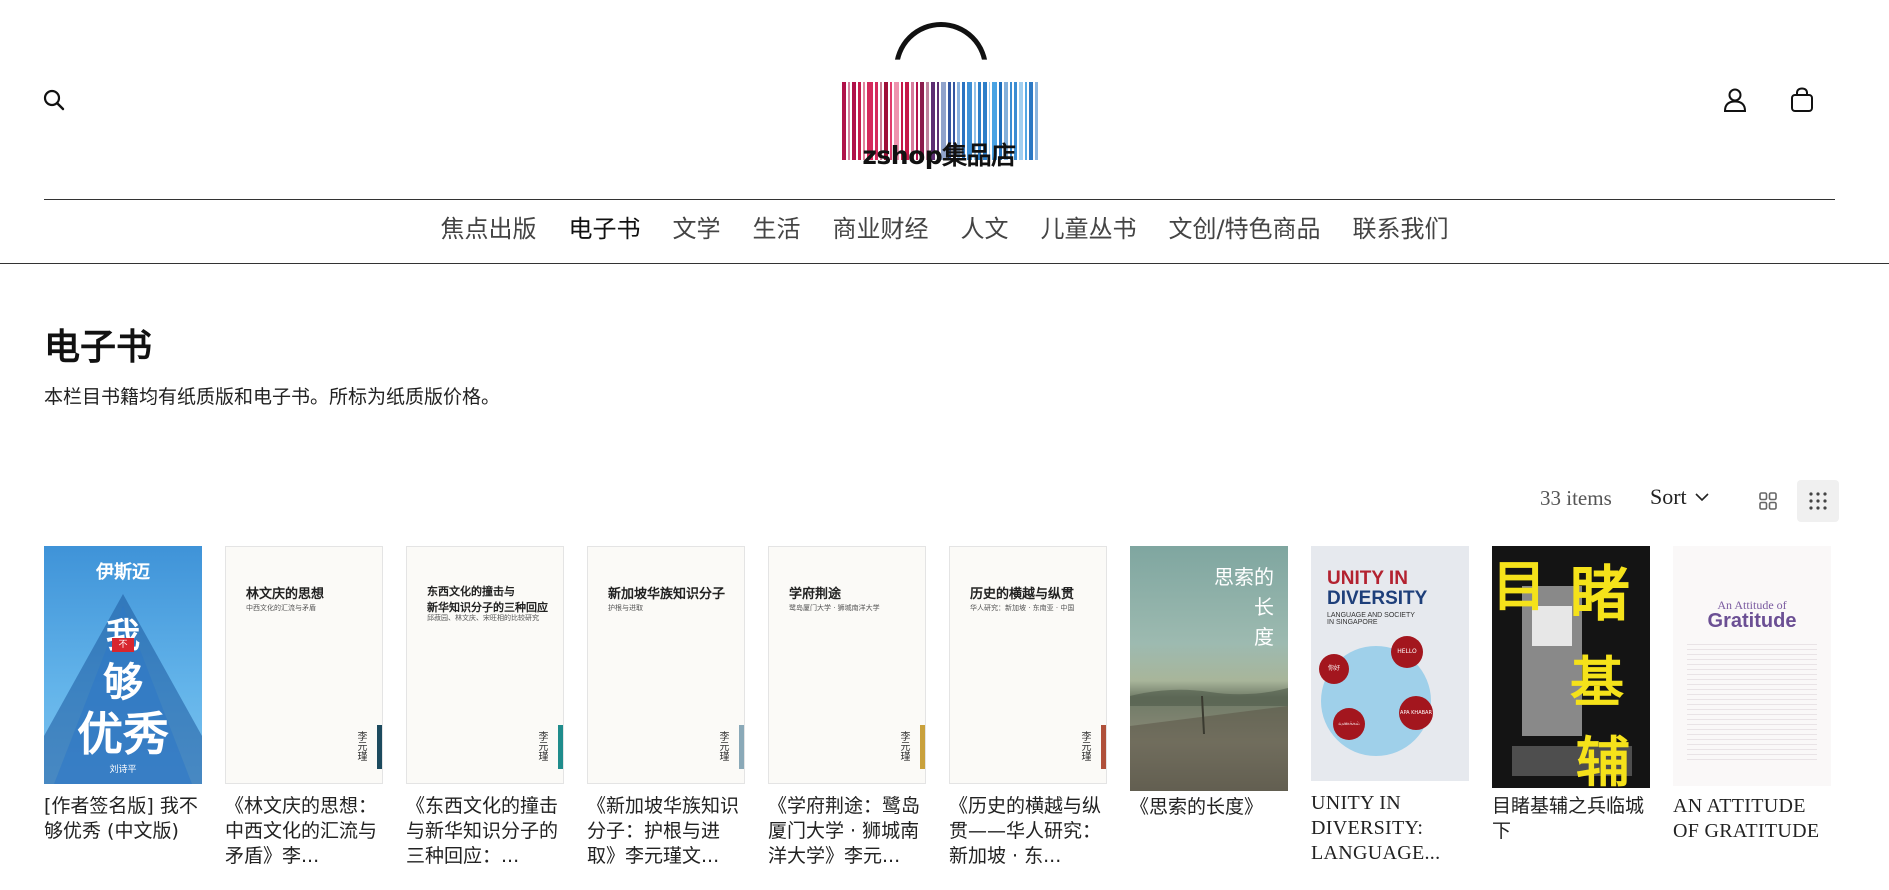  What do you see at coordinates (984, 232) in the screenshot?
I see `nav-item-humanities: 人文` at bounding box center [984, 232].